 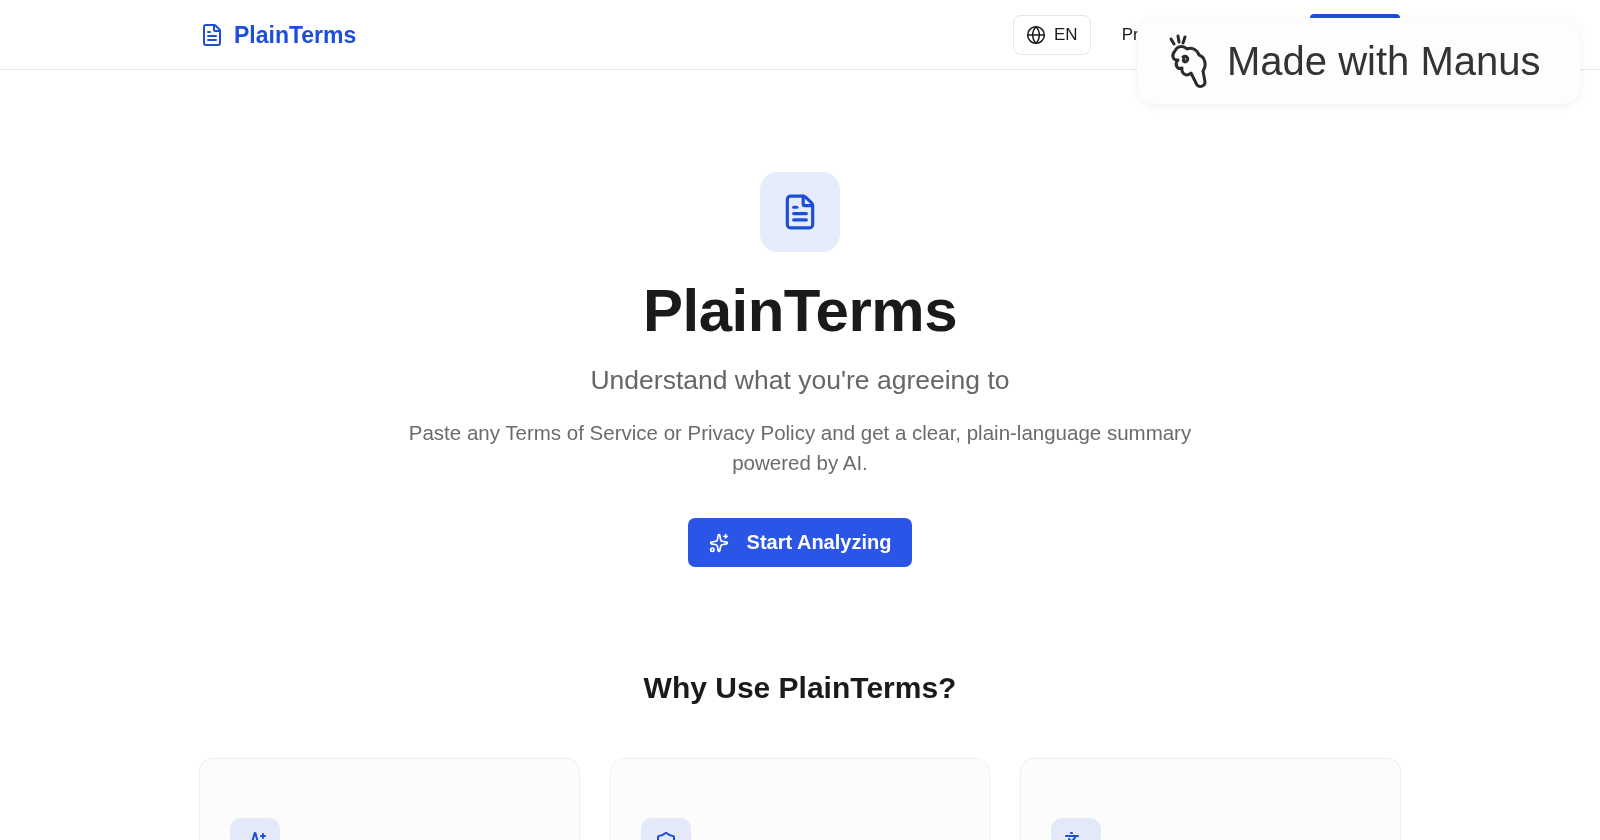 What do you see at coordinates (295, 35) in the screenshot?
I see `logo-text: PlainTerms` at bounding box center [295, 35].